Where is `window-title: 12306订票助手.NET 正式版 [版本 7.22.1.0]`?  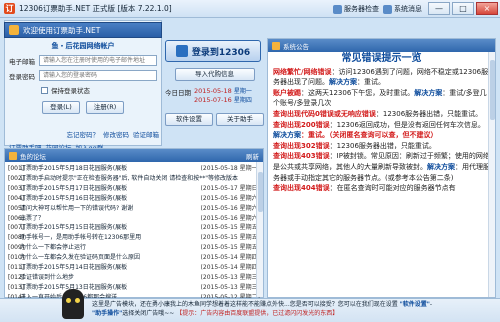
window-title: 12306订票助手.NET 正式版 [版本 7.22.1.0] is located at coordinates (95, 8).